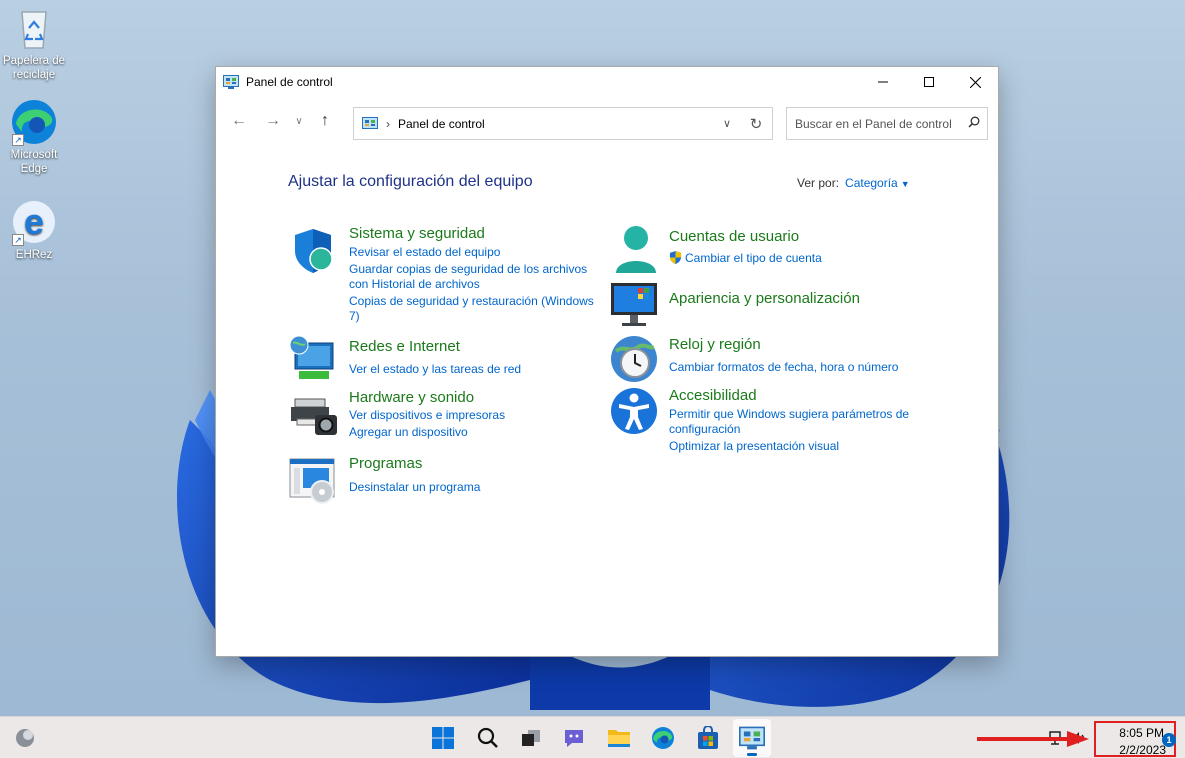  Describe the element at coordinates (410, 181) in the screenshot. I see `page-title: Ajustar la configuración del equipo` at that location.